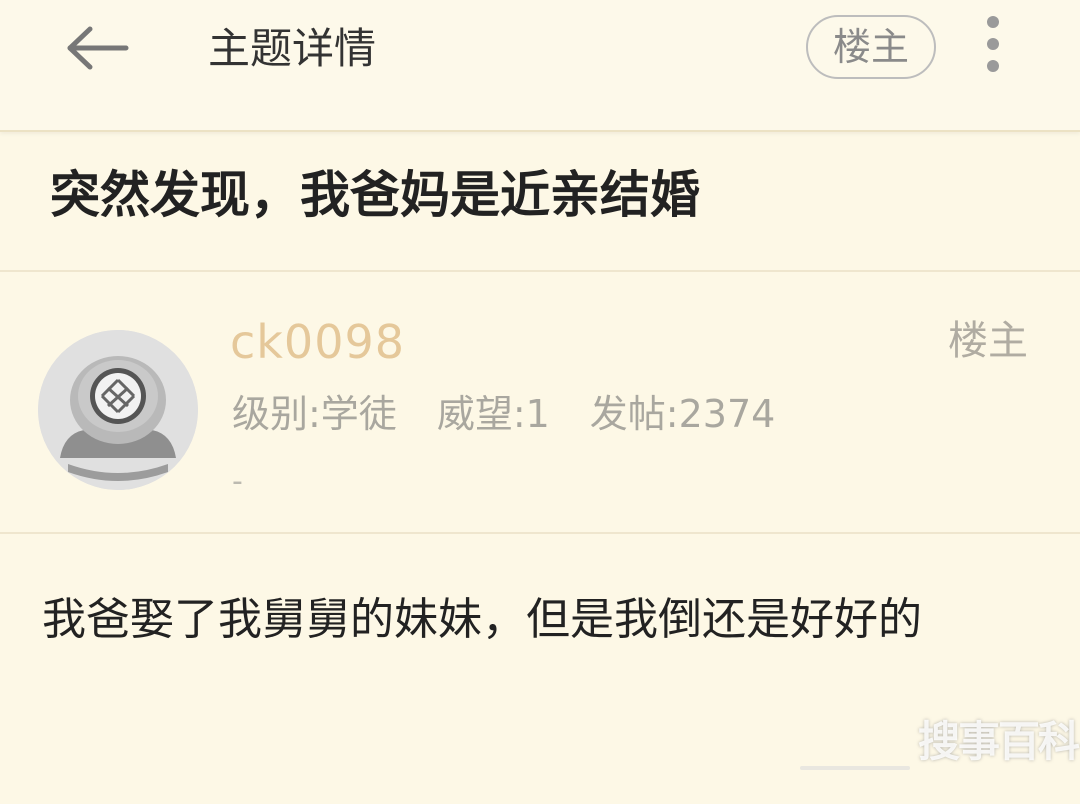  What do you see at coordinates (993, 48) in the screenshot?
I see `more-vertical-icon` at bounding box center [993, 48].